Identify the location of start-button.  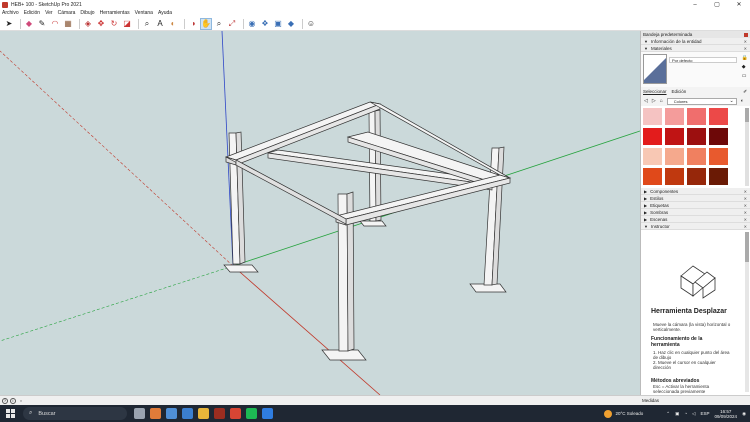
(10, 413).